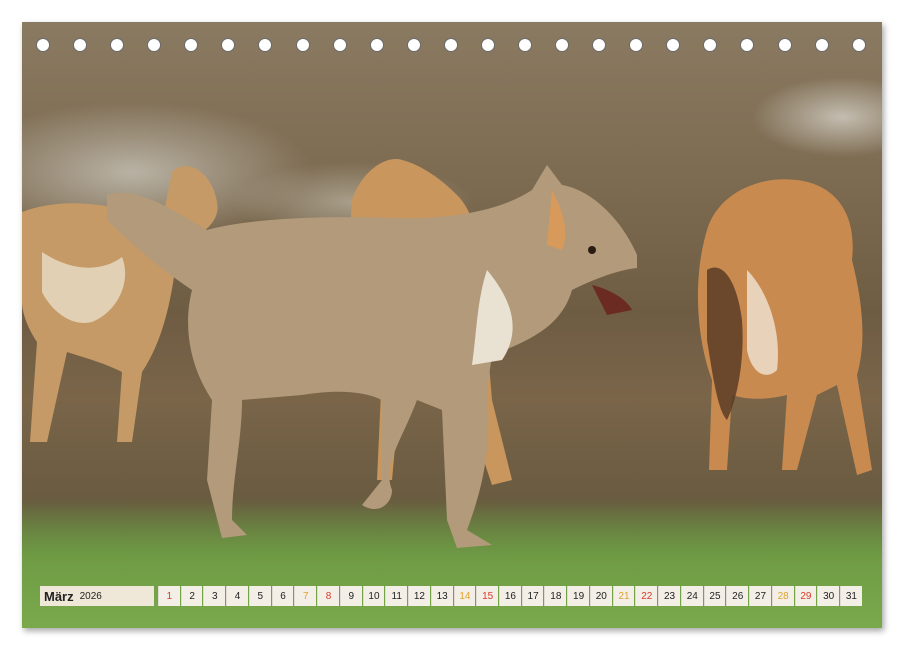 The image size is (902, 648). Describe the element at coordinates (714, 596) in the screenshot. I see `day-cell: 25` at that location.